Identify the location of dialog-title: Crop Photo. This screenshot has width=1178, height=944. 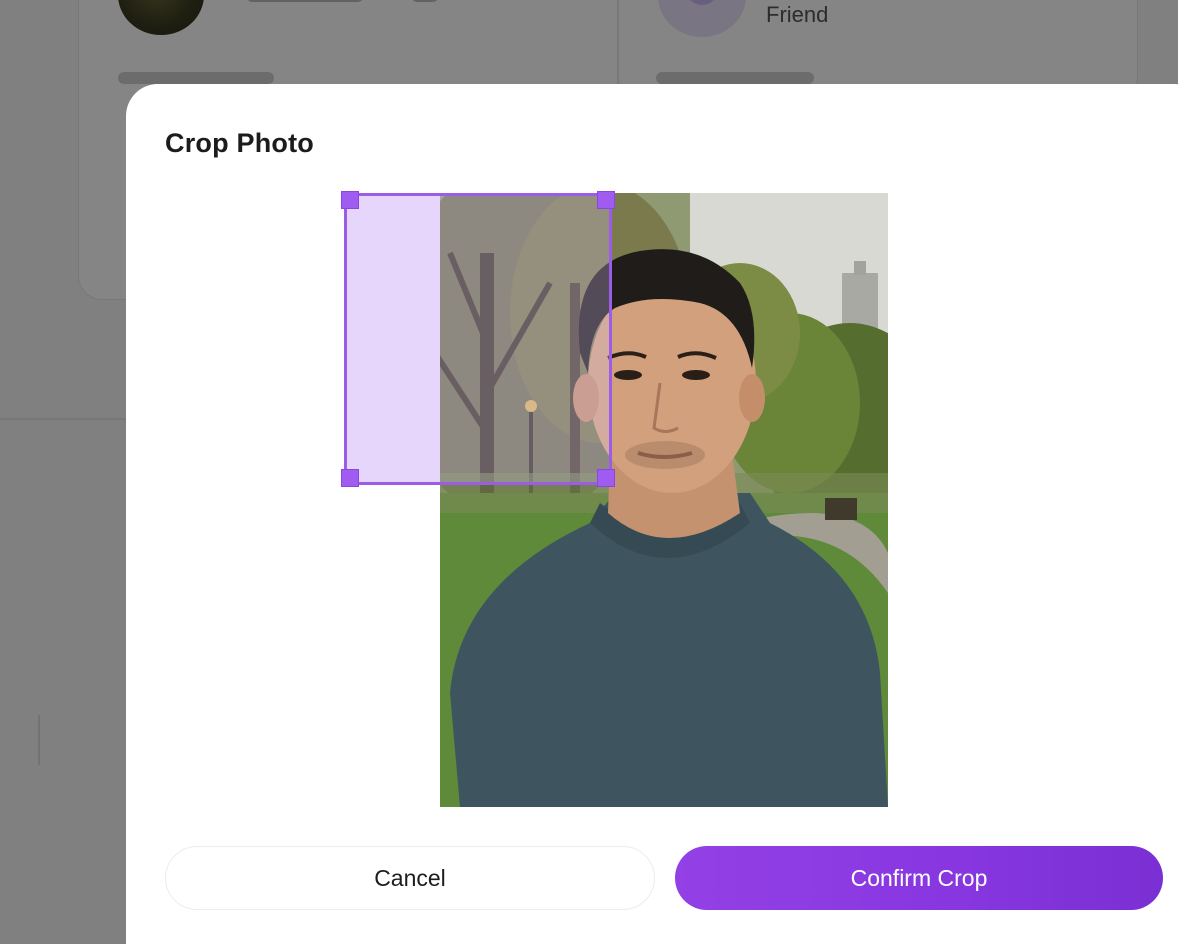
(239, 143).